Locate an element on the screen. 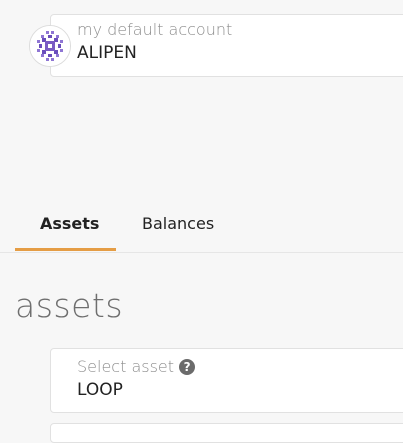 The width and height of the screenshot is (403, 443). account-avatar-identicon-icon is located at coordinates (50, 46).